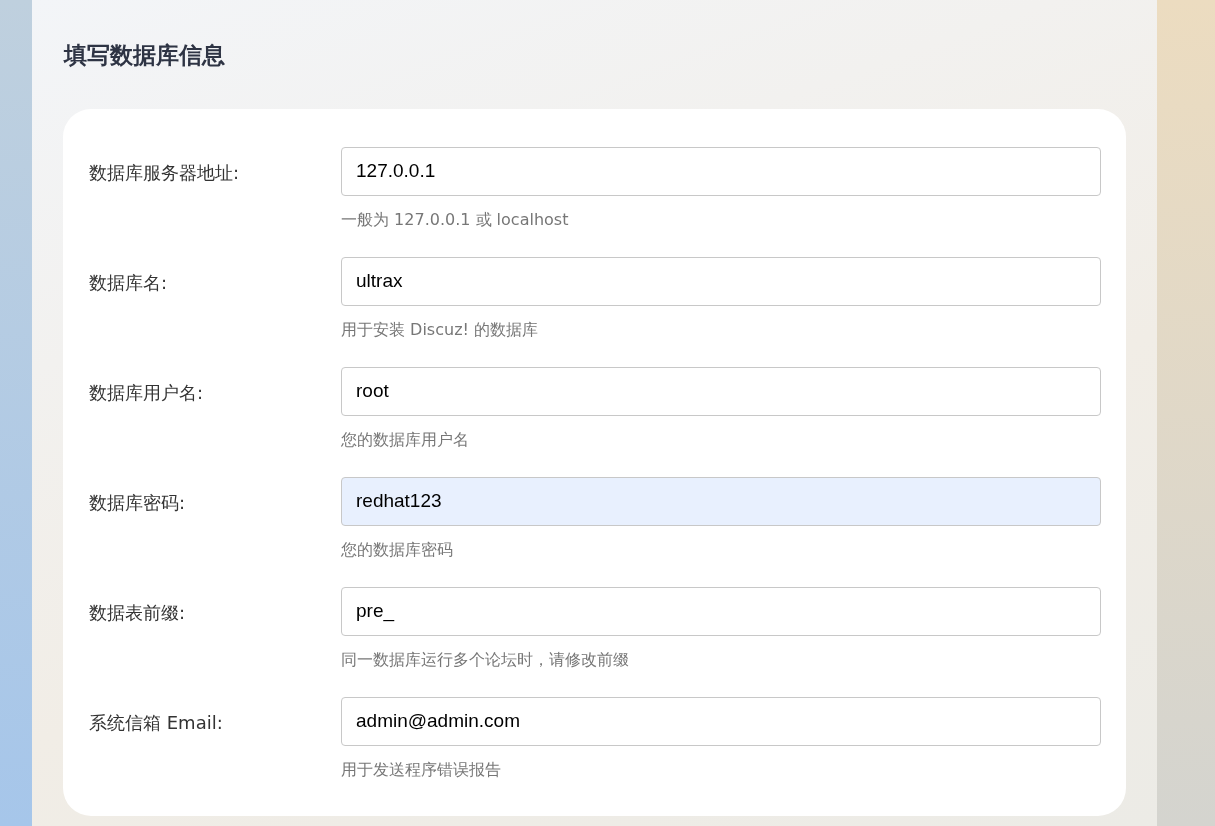 The height and width of the screenshot is (826, 1215). Describe the element at coordinates (165, 172) in the screenshot. I see `field-label: 数据库服务器地址:` at that location.